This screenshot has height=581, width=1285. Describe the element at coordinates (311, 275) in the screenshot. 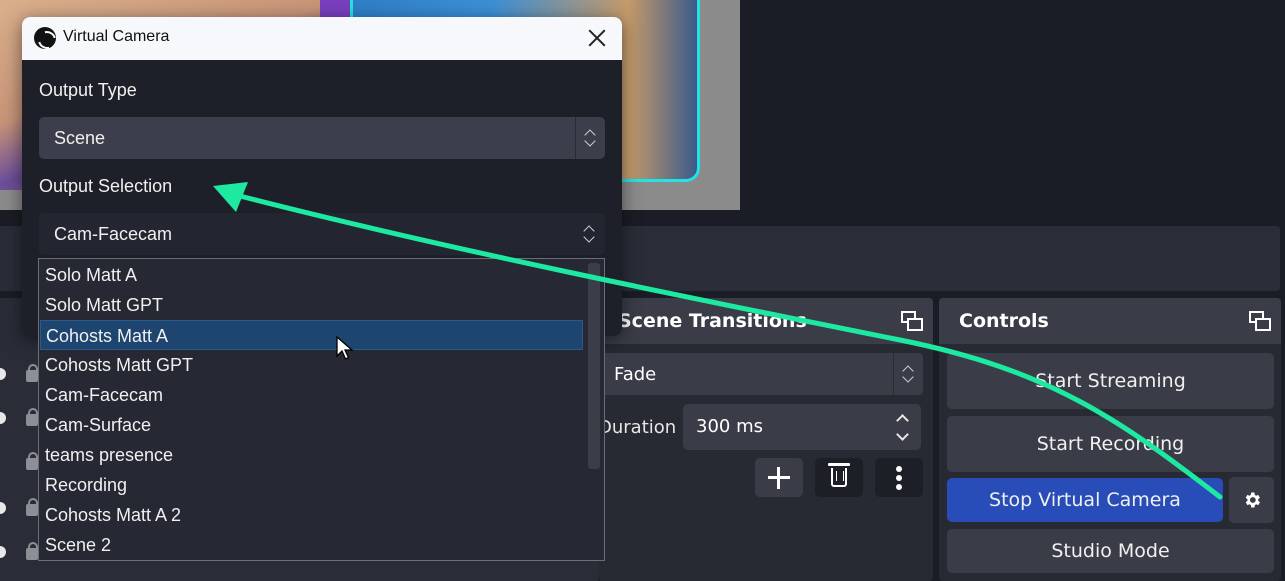

I see `dropdown-option: Solo Matt A` at that location.